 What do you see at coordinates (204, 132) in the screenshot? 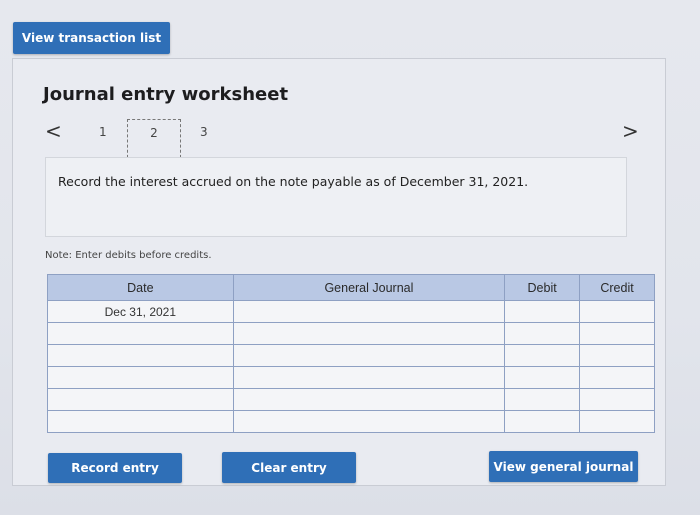
I see `page-3-link: 3` at bounding box center [204, 132].